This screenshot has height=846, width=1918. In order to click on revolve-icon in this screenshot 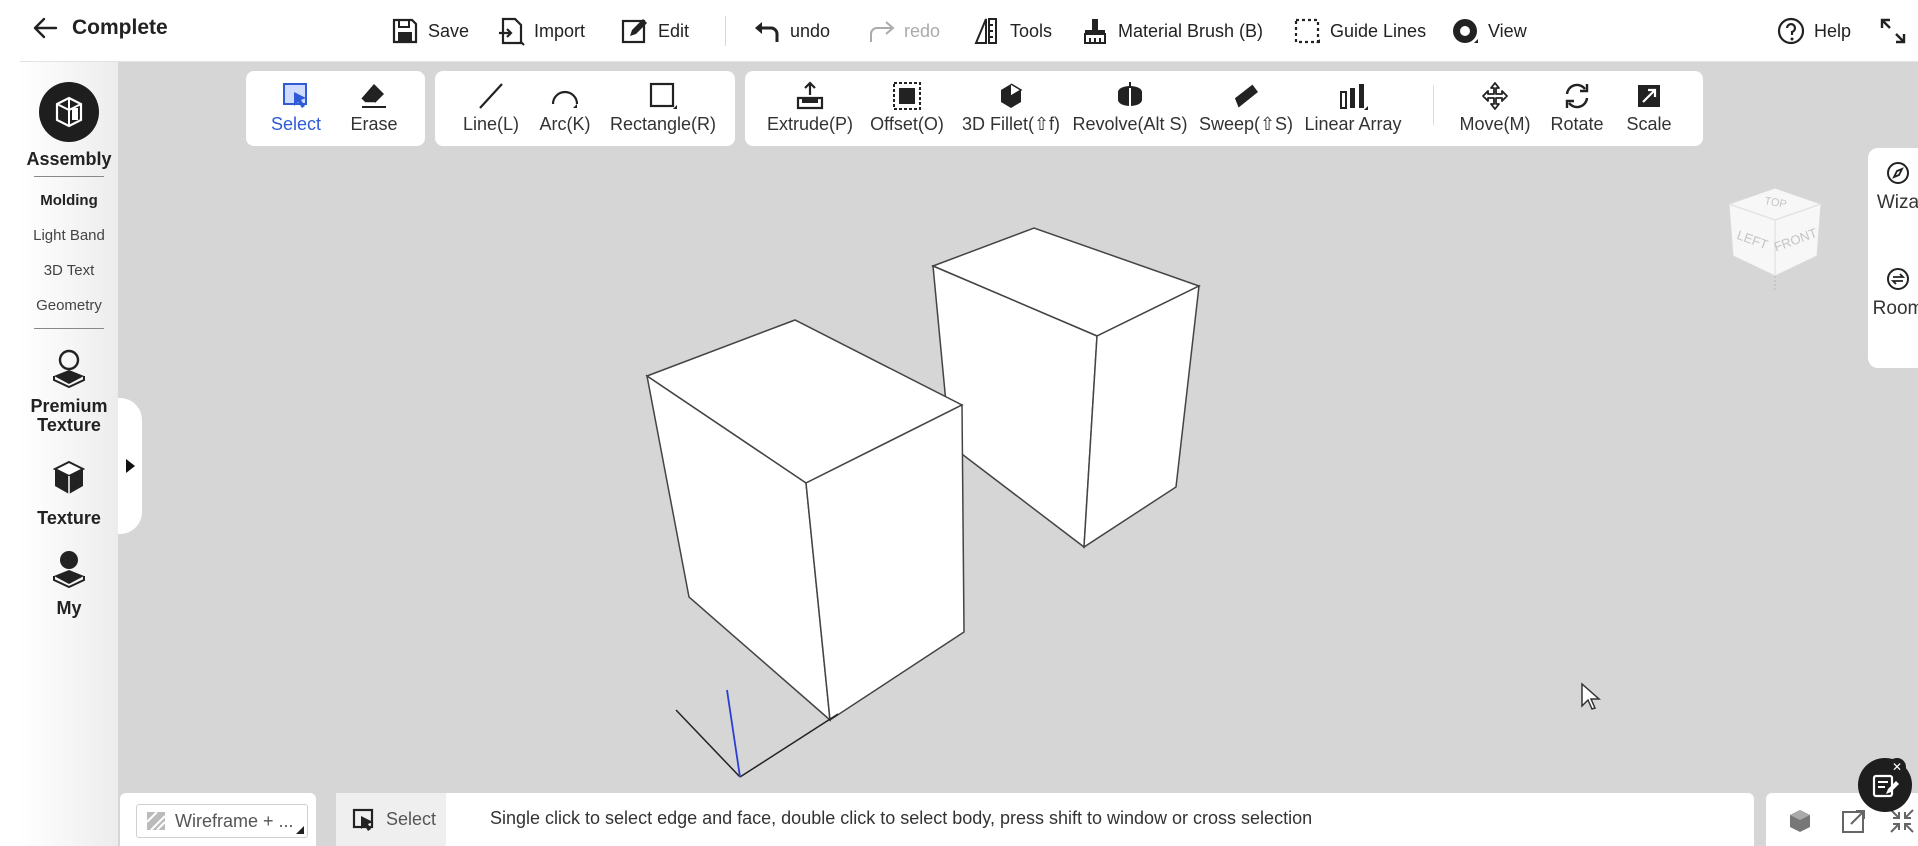, I will do `click(1130, 96)`.